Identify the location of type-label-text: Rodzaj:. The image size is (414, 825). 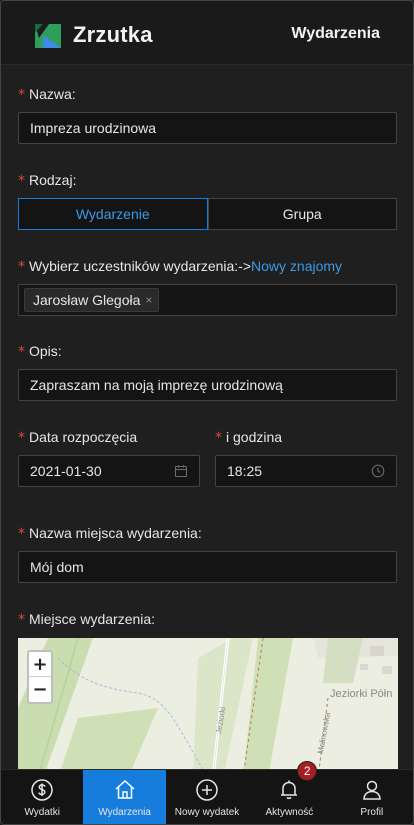
(53, 180).